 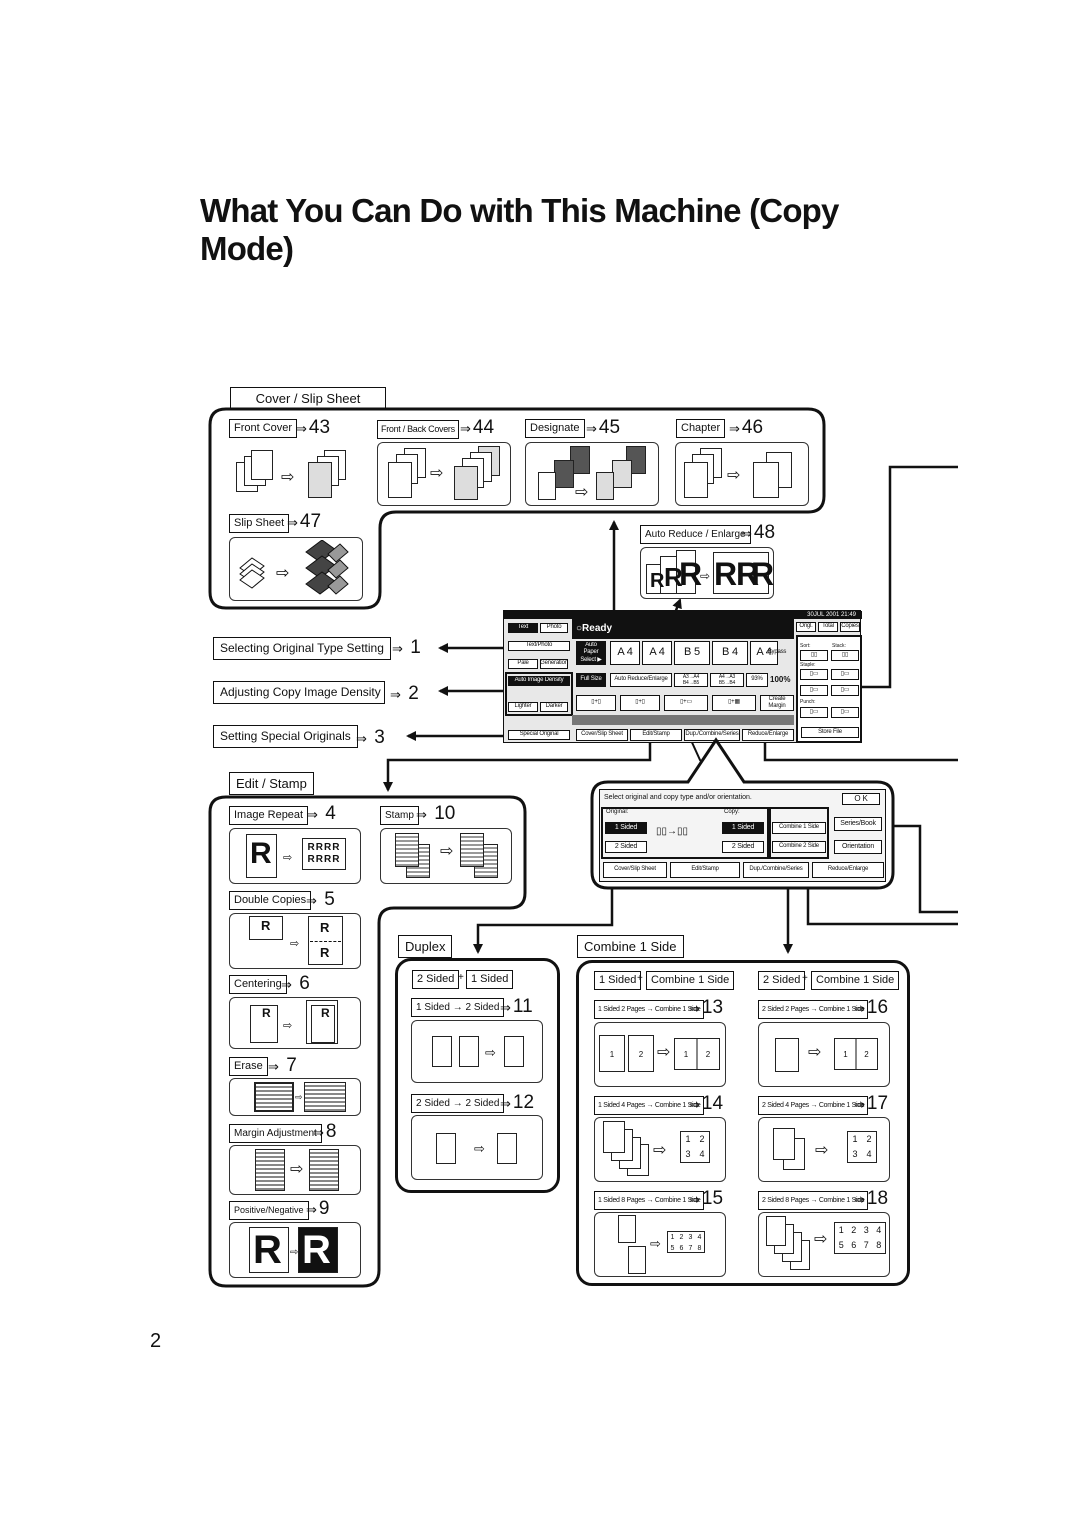 What do you see at coordinates (813, 1105) in the screenshot?
I see `combine-17-label: 2 Sided 4 Pages → Combine 1 Side` at bounding box center [813, 1105].